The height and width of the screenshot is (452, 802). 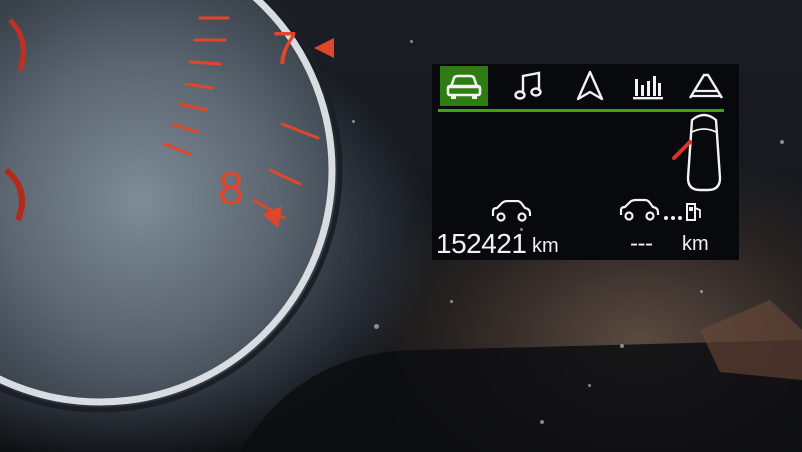 I want to click on tab-trip-data, so click(x=648, y=86).